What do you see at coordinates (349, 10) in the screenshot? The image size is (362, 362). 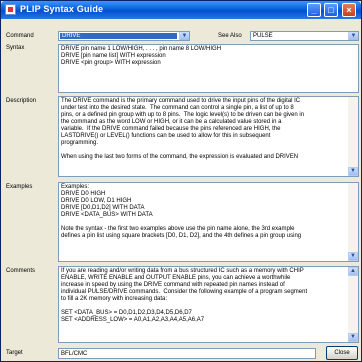 I see `close-window-button: ×` at bounding box center [349, 10].